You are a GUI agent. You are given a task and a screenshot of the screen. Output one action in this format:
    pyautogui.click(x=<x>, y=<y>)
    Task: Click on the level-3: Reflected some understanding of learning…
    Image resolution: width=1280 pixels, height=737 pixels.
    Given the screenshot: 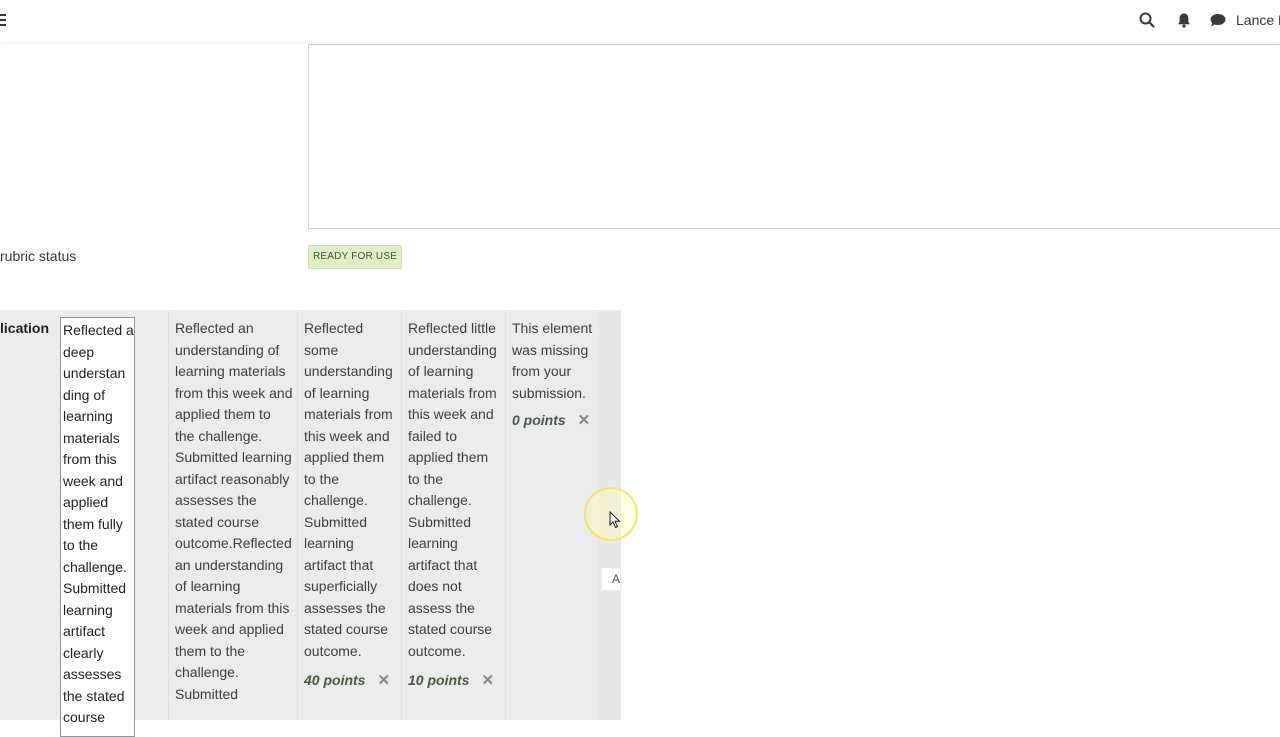 What is the action you would take?
    pyautogui.click(x=349, y=515)
    